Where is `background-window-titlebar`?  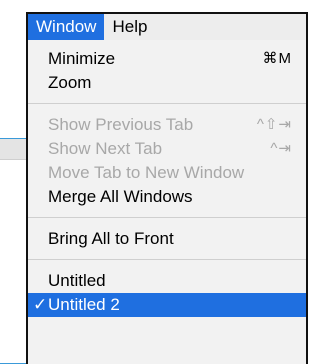 background-window-titlebar is located at coordinates (14, 149).